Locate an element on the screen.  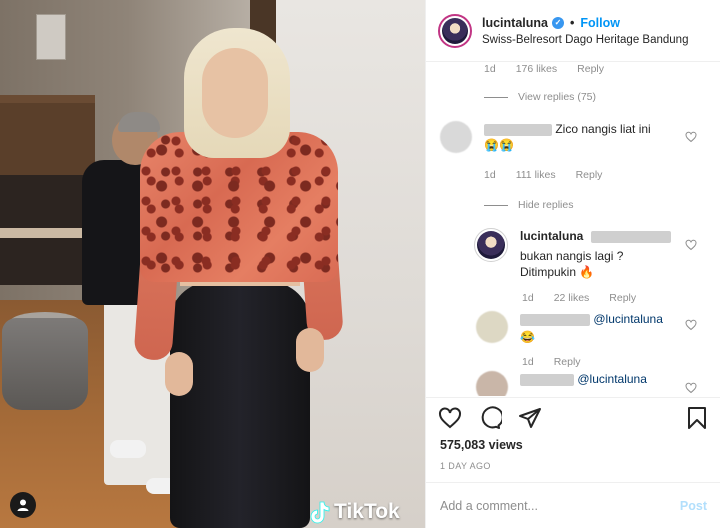
add-comment-bar: Post is located at coordinates (573, 505).